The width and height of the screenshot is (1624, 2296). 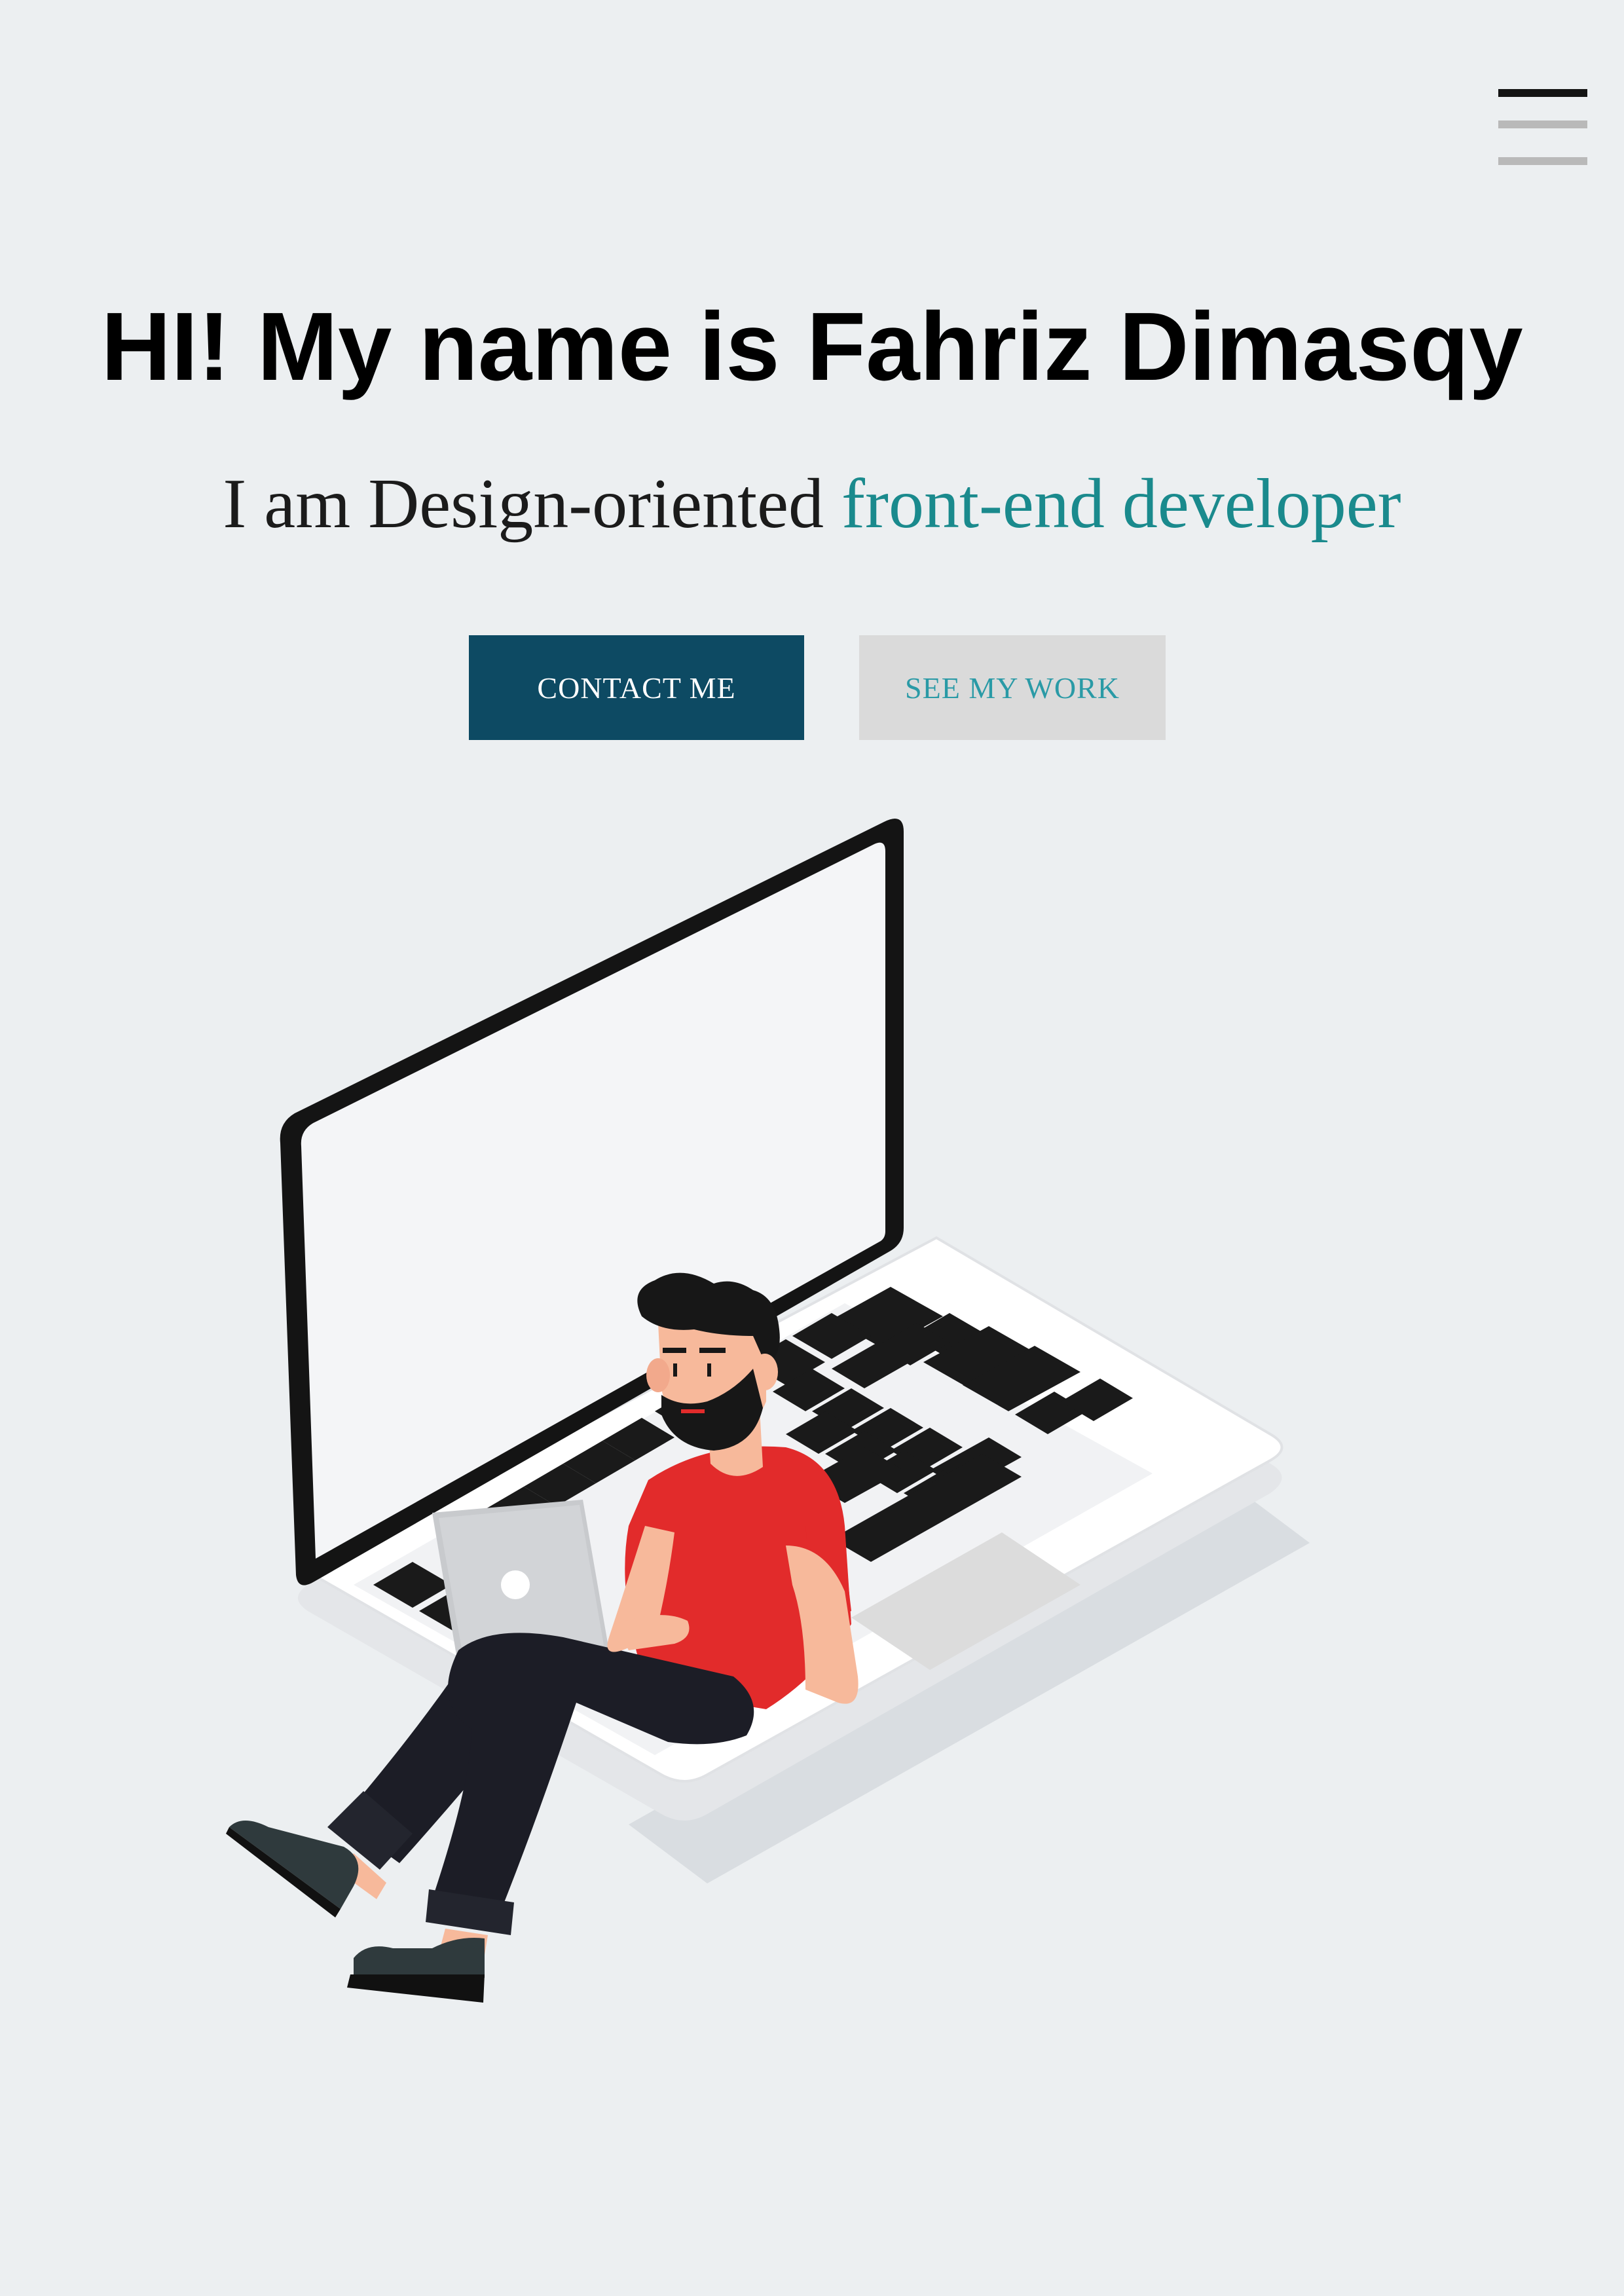 What do you see at coordinates (532, 504) in the screenshot?
I see `subtitle-prefix: I am Design-oriented` at bounding box center [532, 504].